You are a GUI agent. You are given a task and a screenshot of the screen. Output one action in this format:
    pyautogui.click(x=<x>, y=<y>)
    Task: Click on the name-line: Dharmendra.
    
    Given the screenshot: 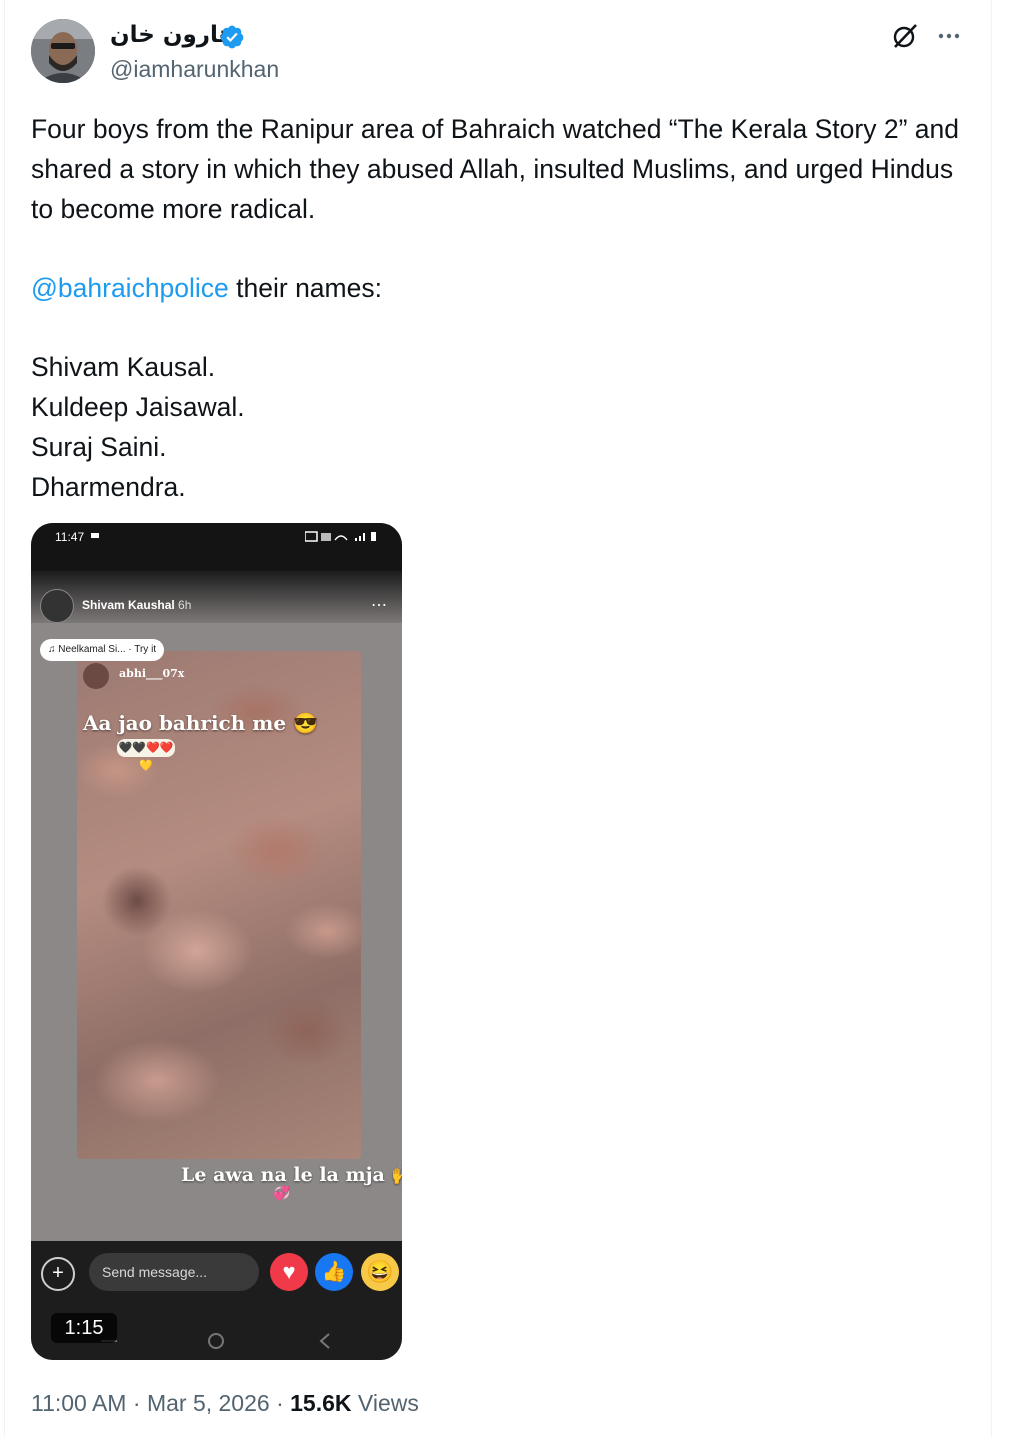 What is the action you would take?
    pyautogui.click(x=108, y=487)
    